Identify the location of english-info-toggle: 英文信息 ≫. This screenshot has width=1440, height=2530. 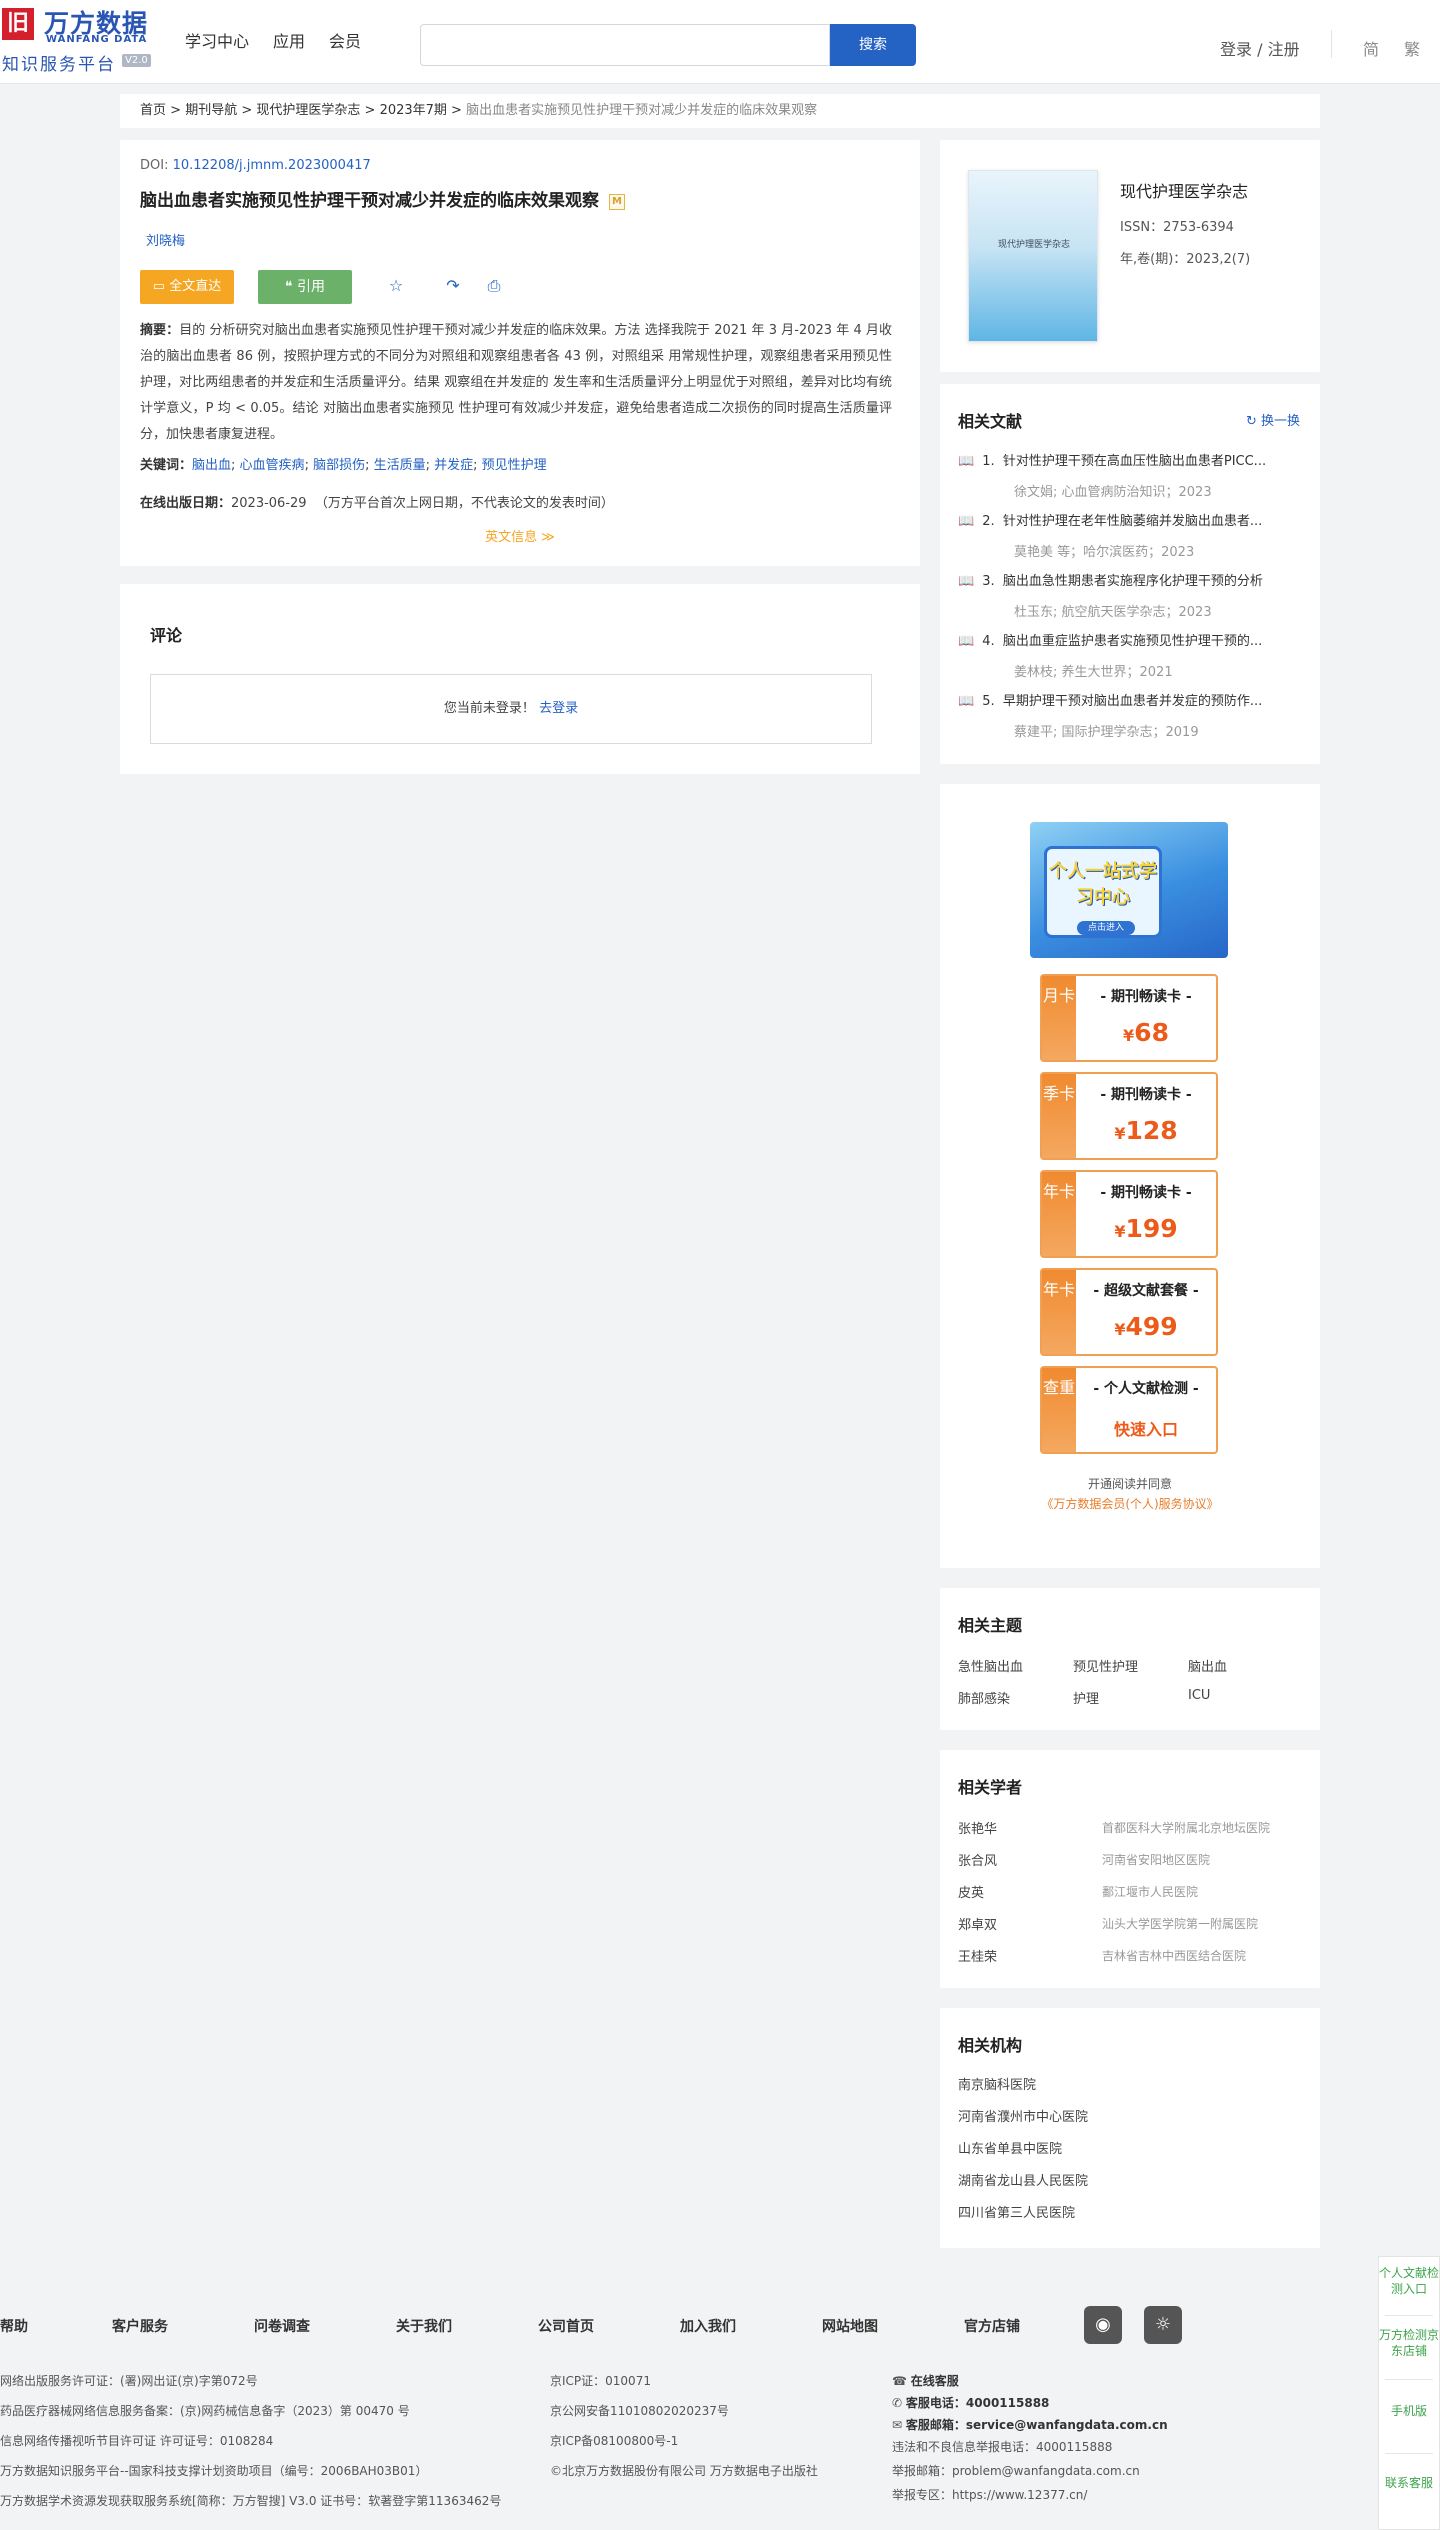
(520, 535).